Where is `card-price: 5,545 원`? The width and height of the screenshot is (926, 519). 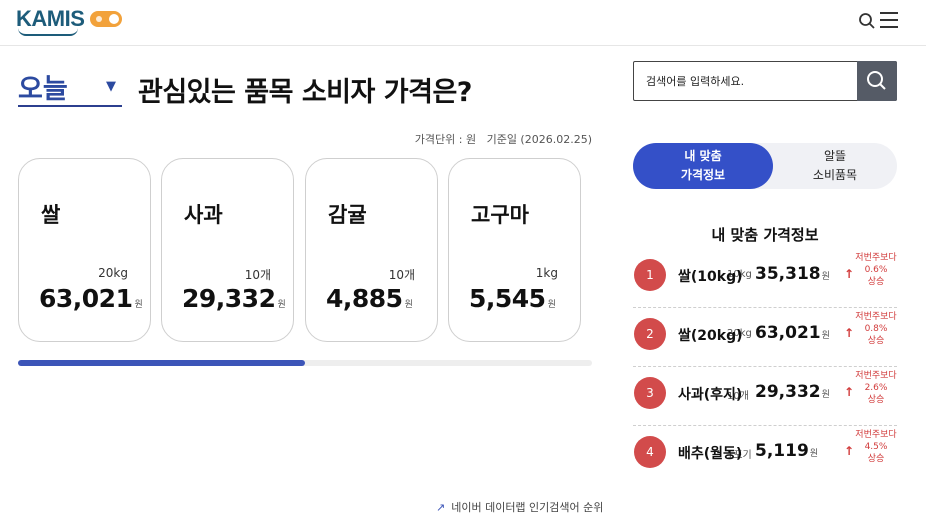 card-price: 5,545 원 is located at coordinates (512, 298).